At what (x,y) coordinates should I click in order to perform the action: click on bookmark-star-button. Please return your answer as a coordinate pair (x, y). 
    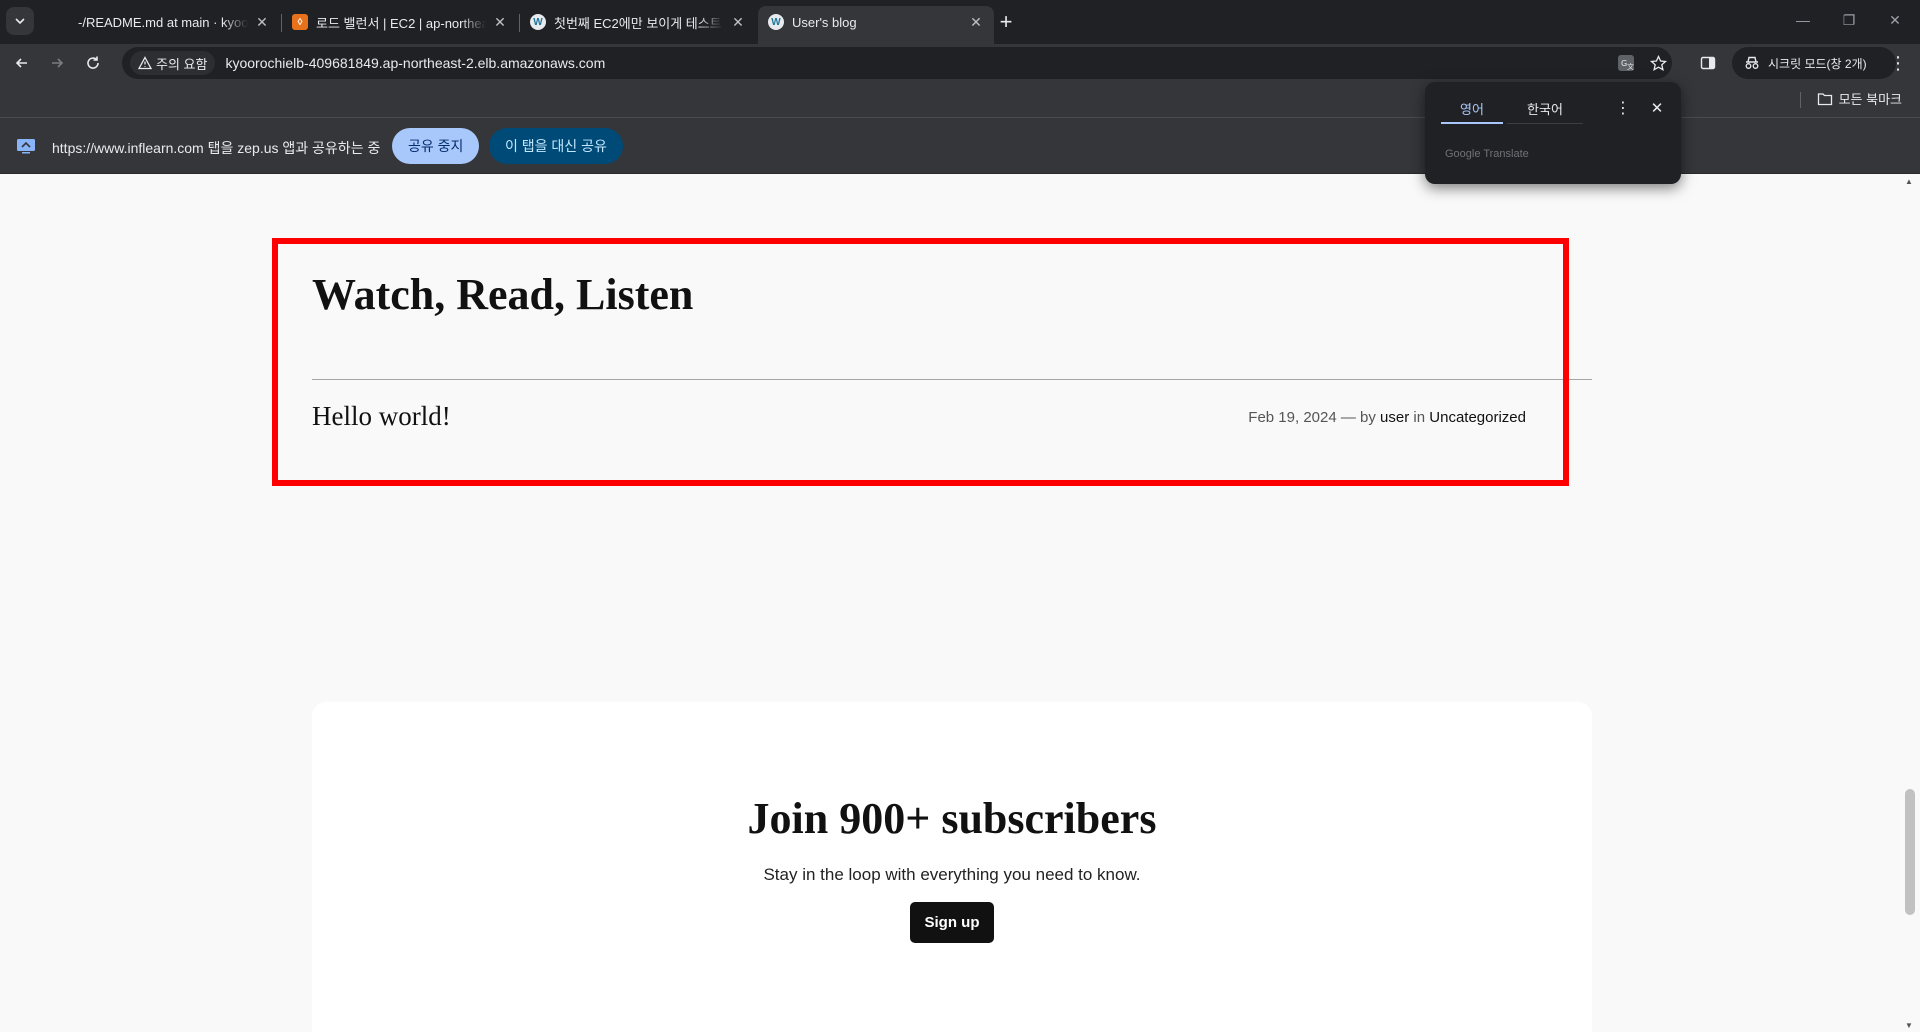
    Looking at the image, I should click on (1658, 63).